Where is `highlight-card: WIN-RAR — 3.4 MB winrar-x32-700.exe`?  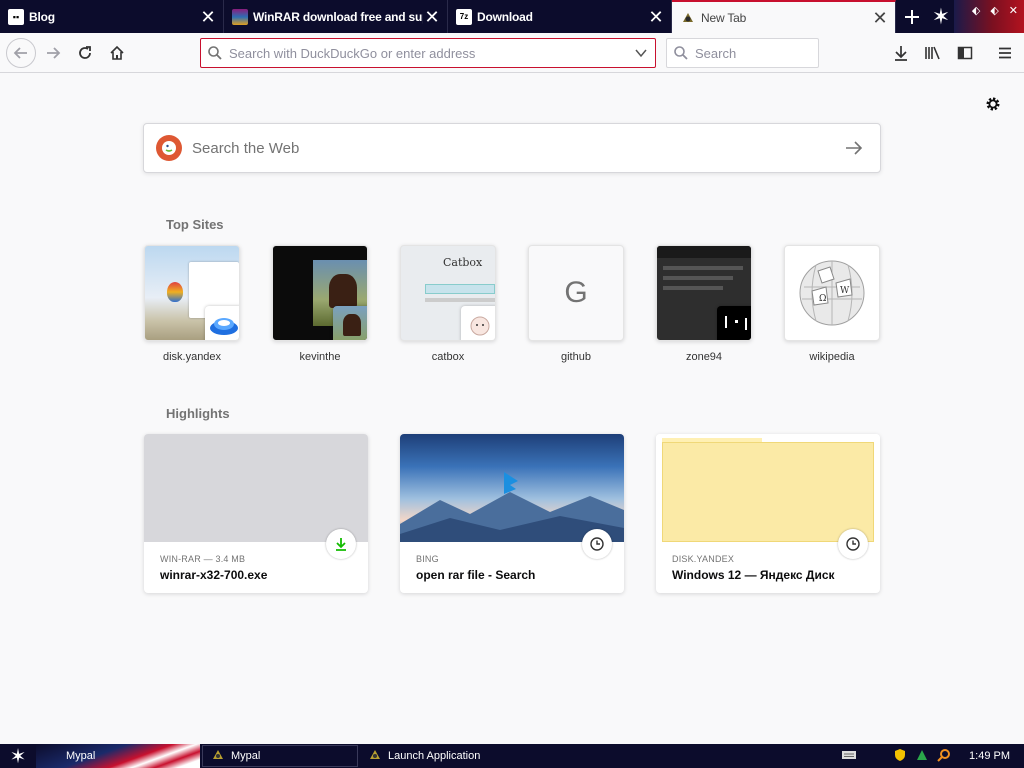
highlight-card: WIN-RAR — 3.4 MB winrar-x32-700.exe is located at coordinates (256, 513).